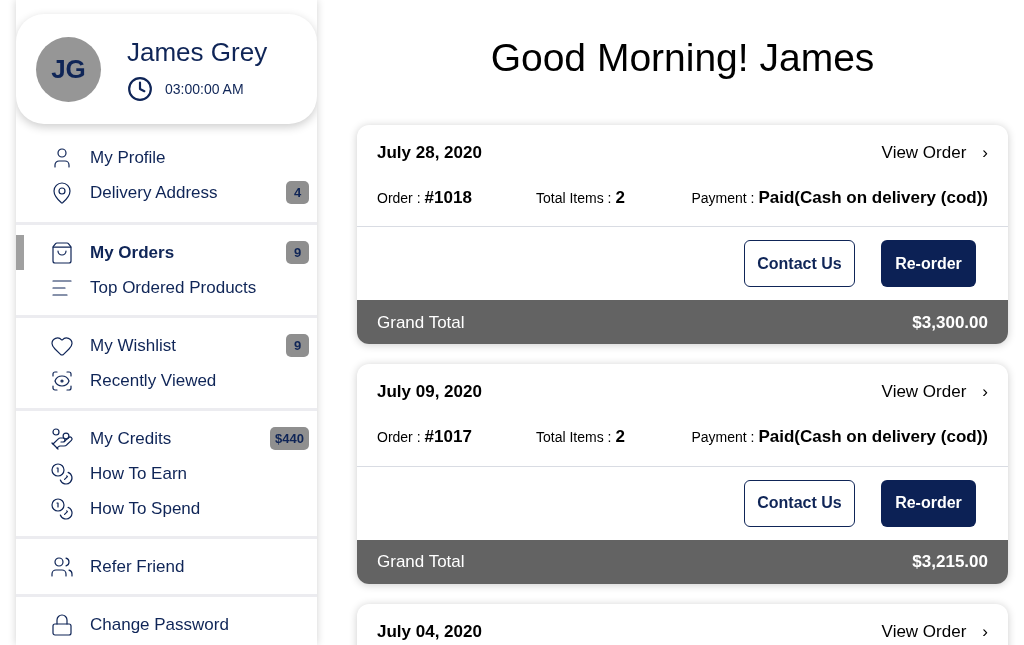  I want to click on count-badge: $440, so click(289, 438).